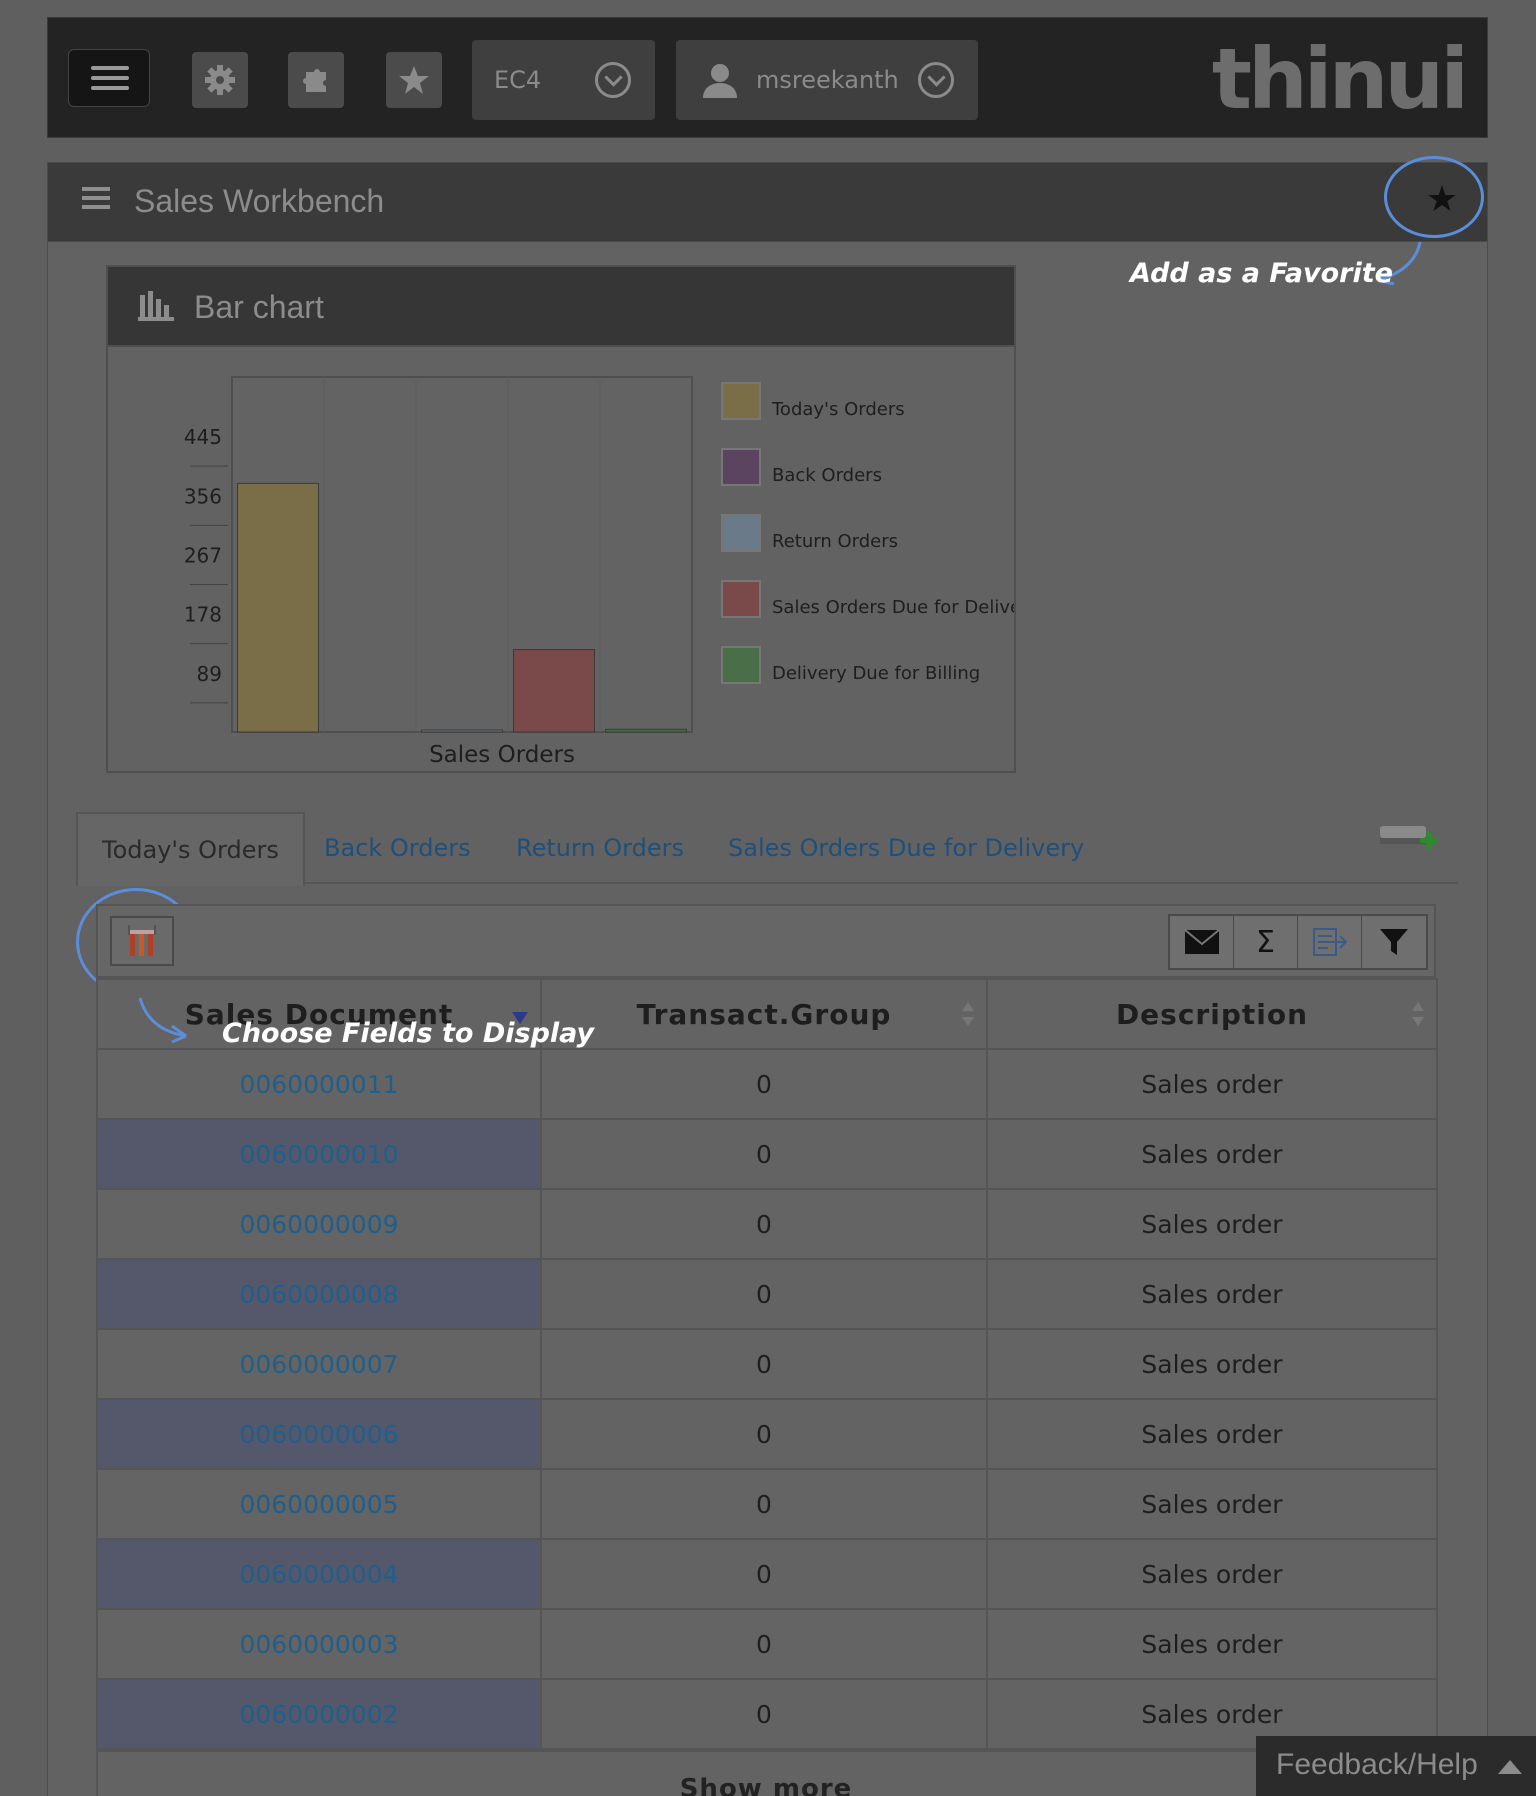 This screenshot has width=1536, height=1796. I want to click on table-row: 0060000004 0 Sales order, so click(767, 1574).